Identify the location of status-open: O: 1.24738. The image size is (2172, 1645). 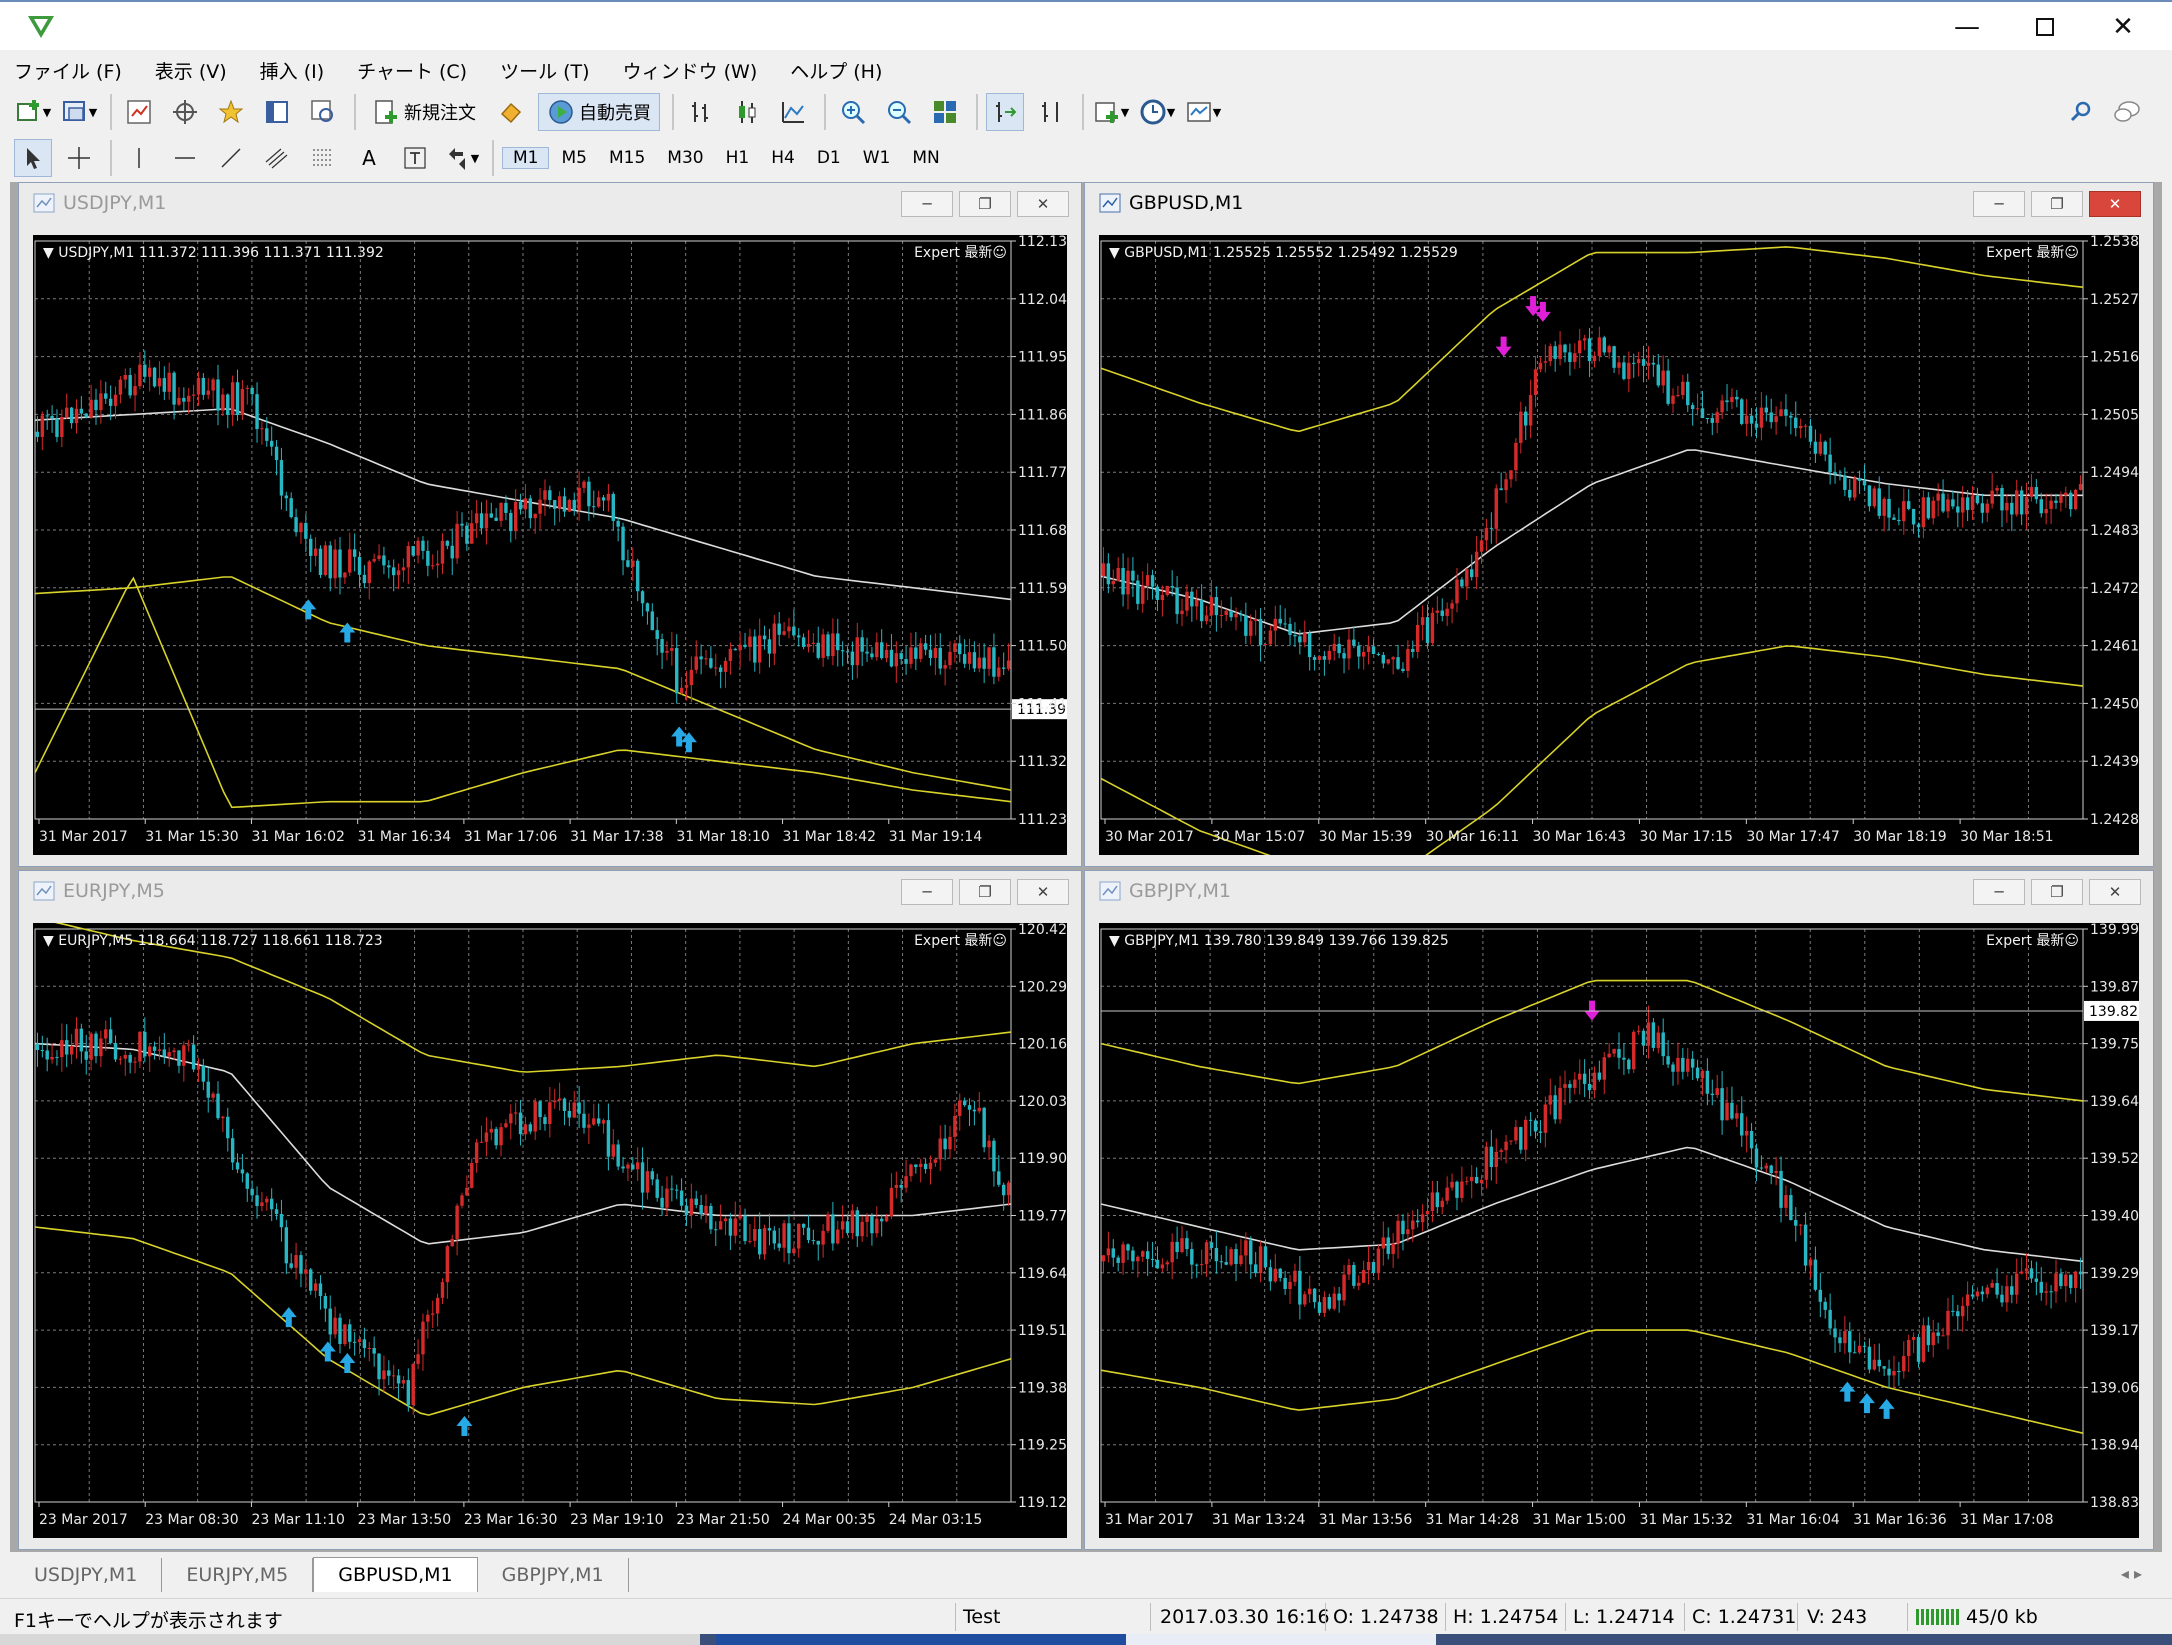
(1386, 1617).